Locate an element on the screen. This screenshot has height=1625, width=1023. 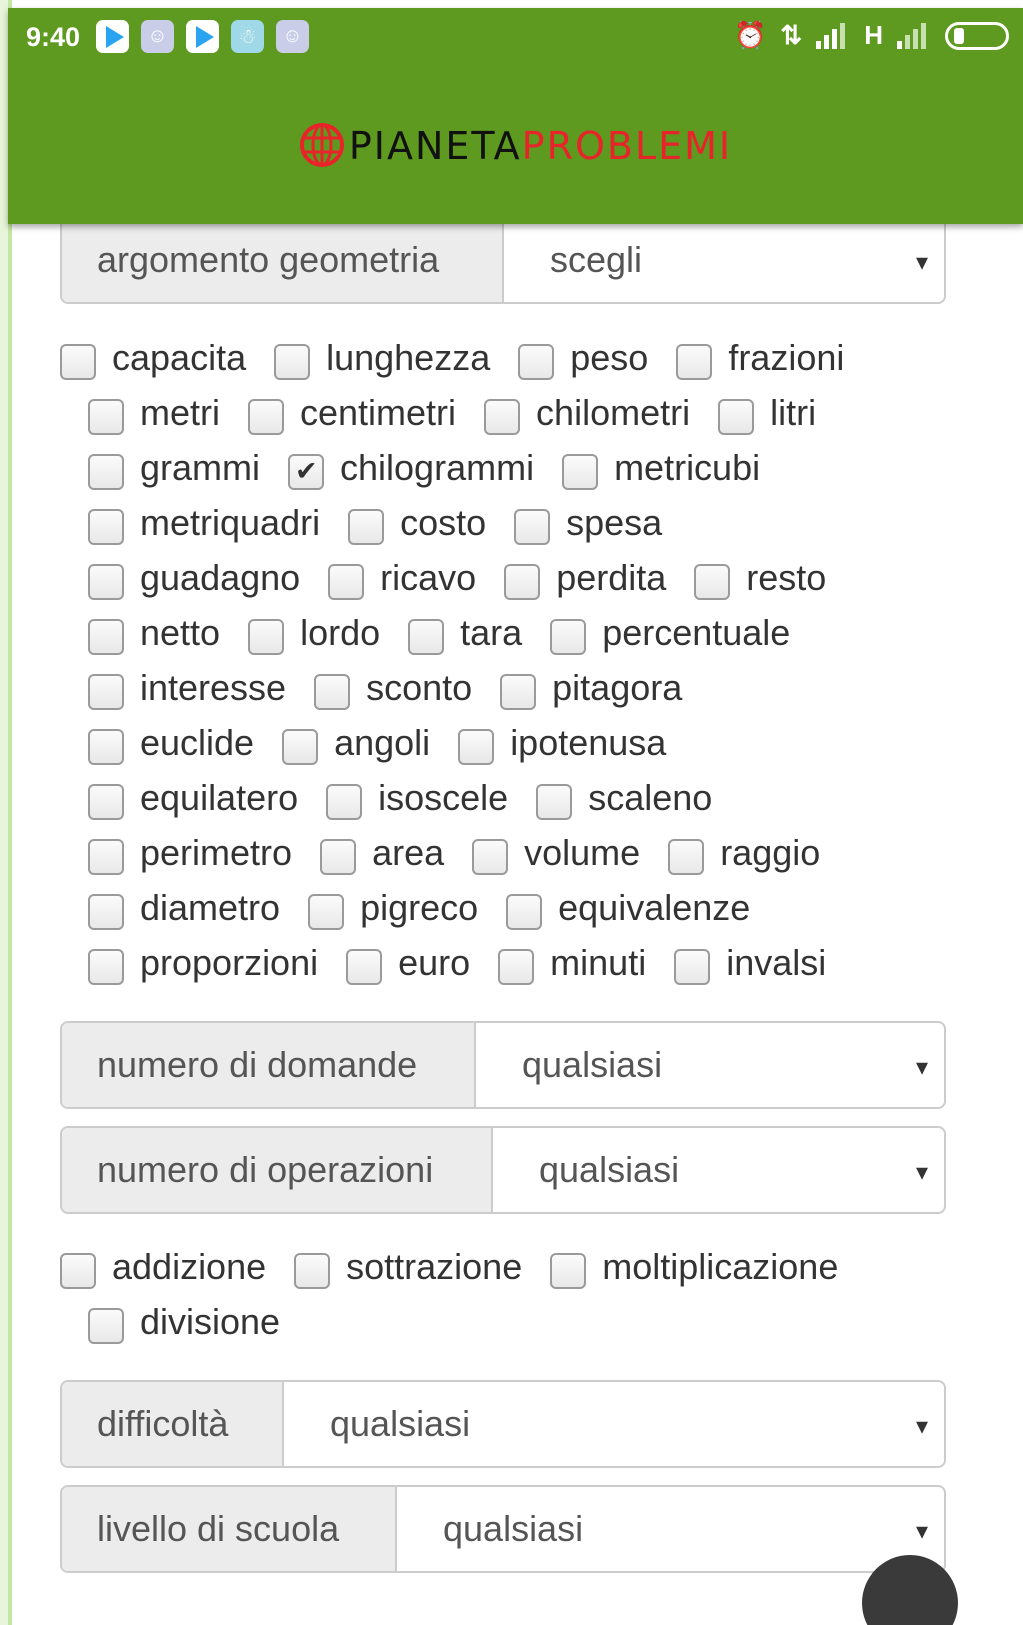
checkbox-option: euro is located at coordinates (408, 963).